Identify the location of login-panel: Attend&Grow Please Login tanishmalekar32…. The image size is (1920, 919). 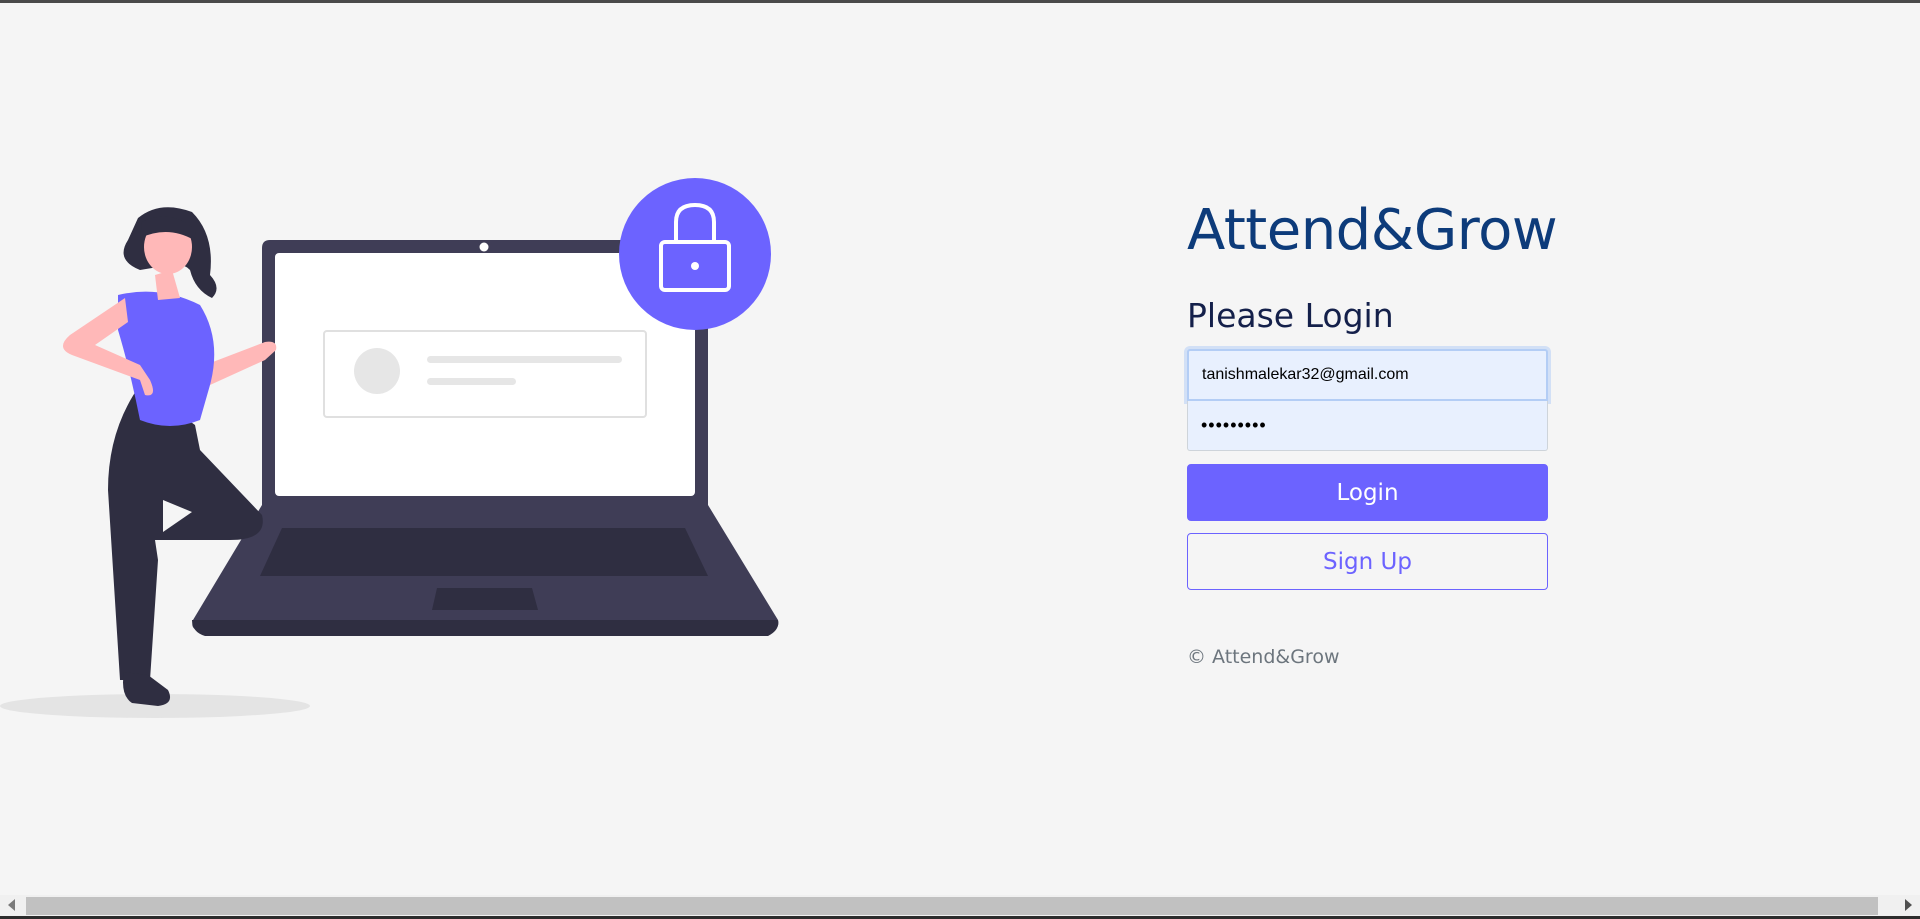
(1372, 431).